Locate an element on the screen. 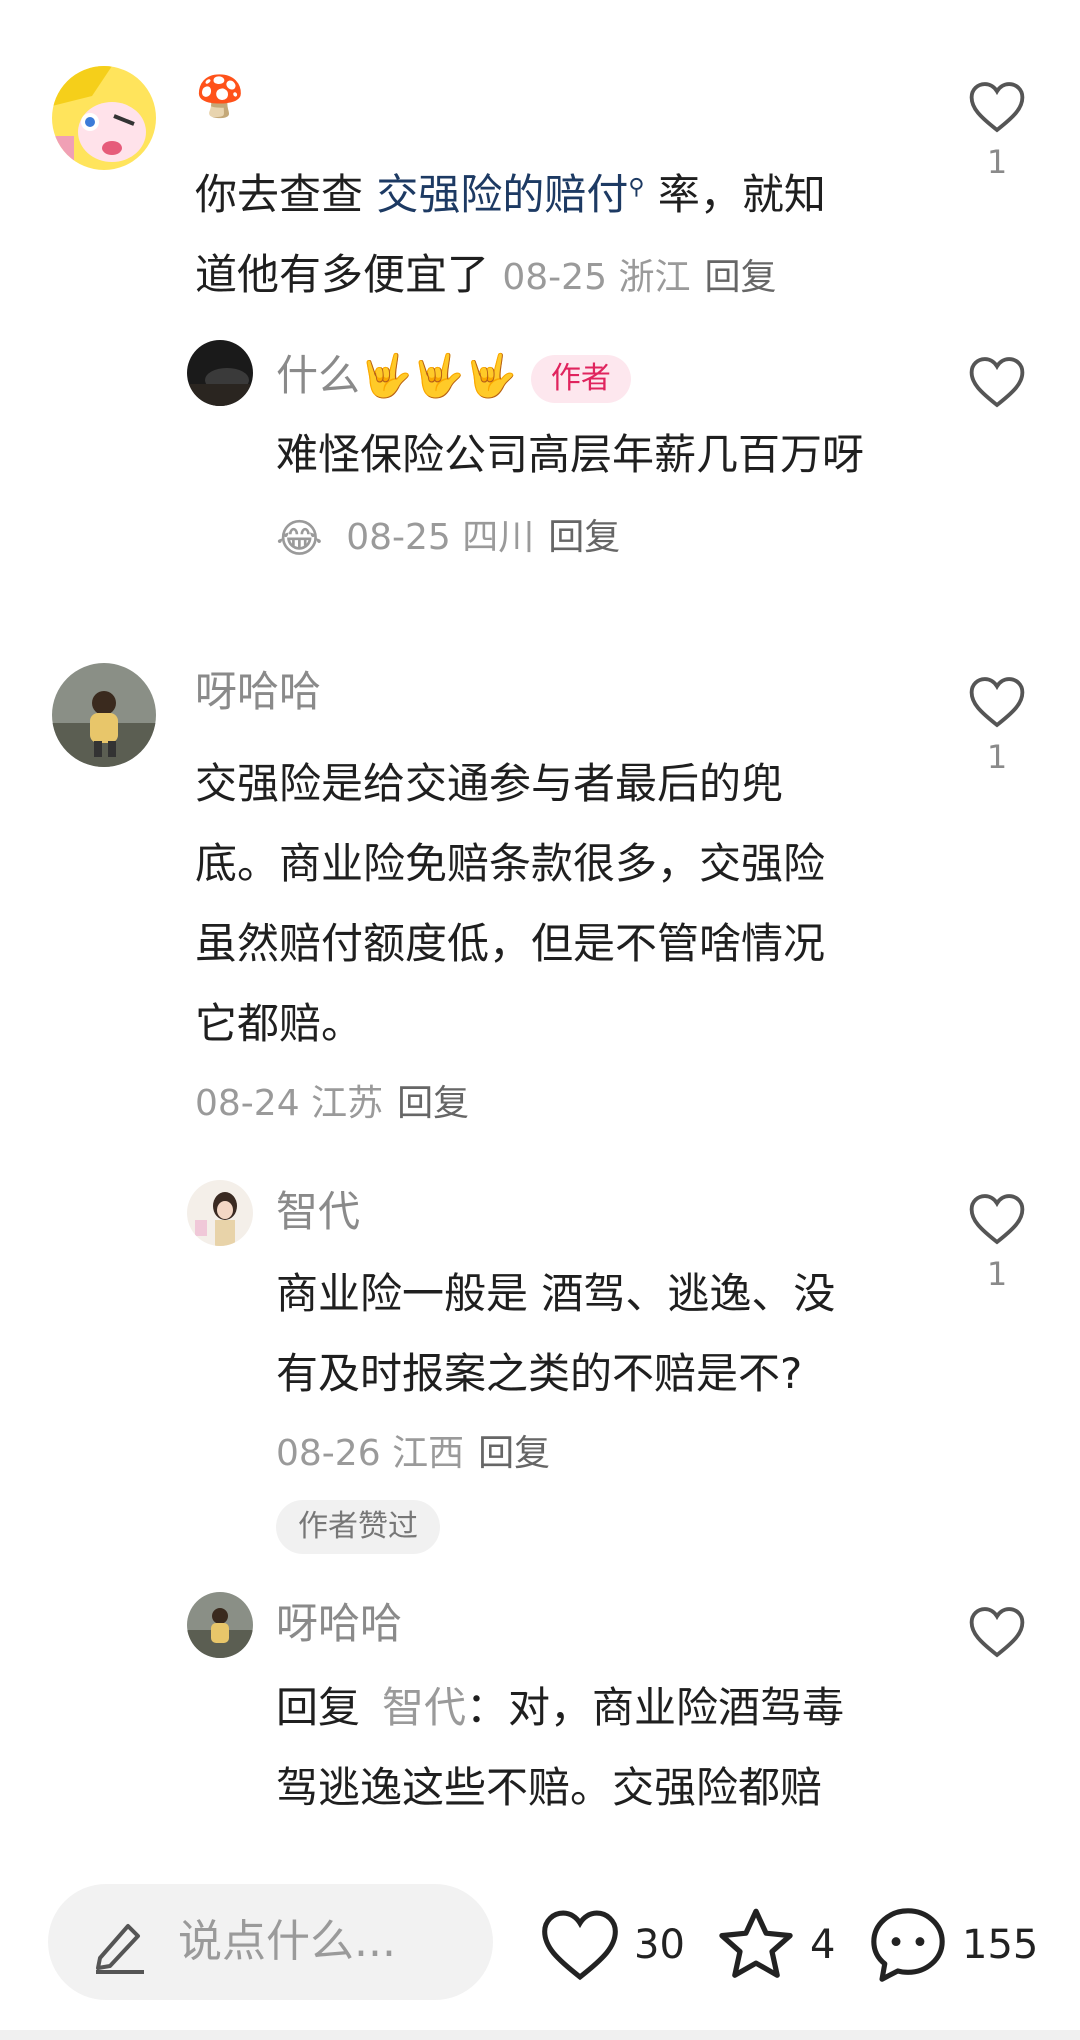 Image resolution: width=1080 pixels, height=2040 pixels. cartoon-avatar-icon is located at coordinates (104, 118).